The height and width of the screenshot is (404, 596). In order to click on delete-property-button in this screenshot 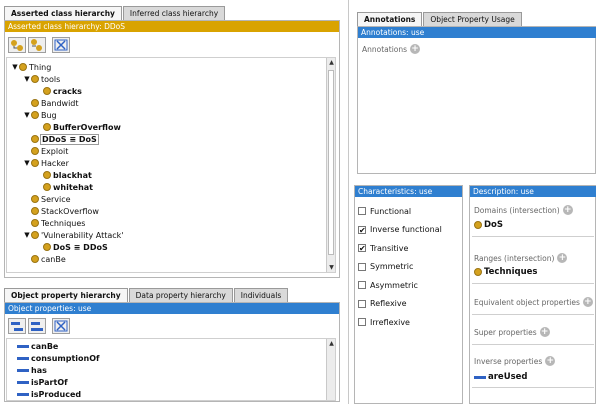, I will do `click(61, 326)`.